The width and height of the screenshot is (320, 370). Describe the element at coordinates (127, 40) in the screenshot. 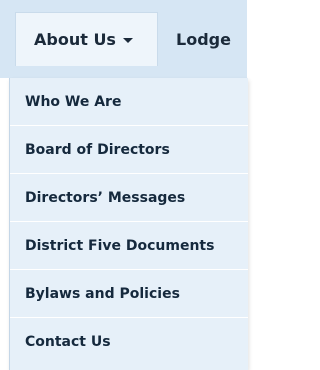

I see `caret-down-icon` at that location.